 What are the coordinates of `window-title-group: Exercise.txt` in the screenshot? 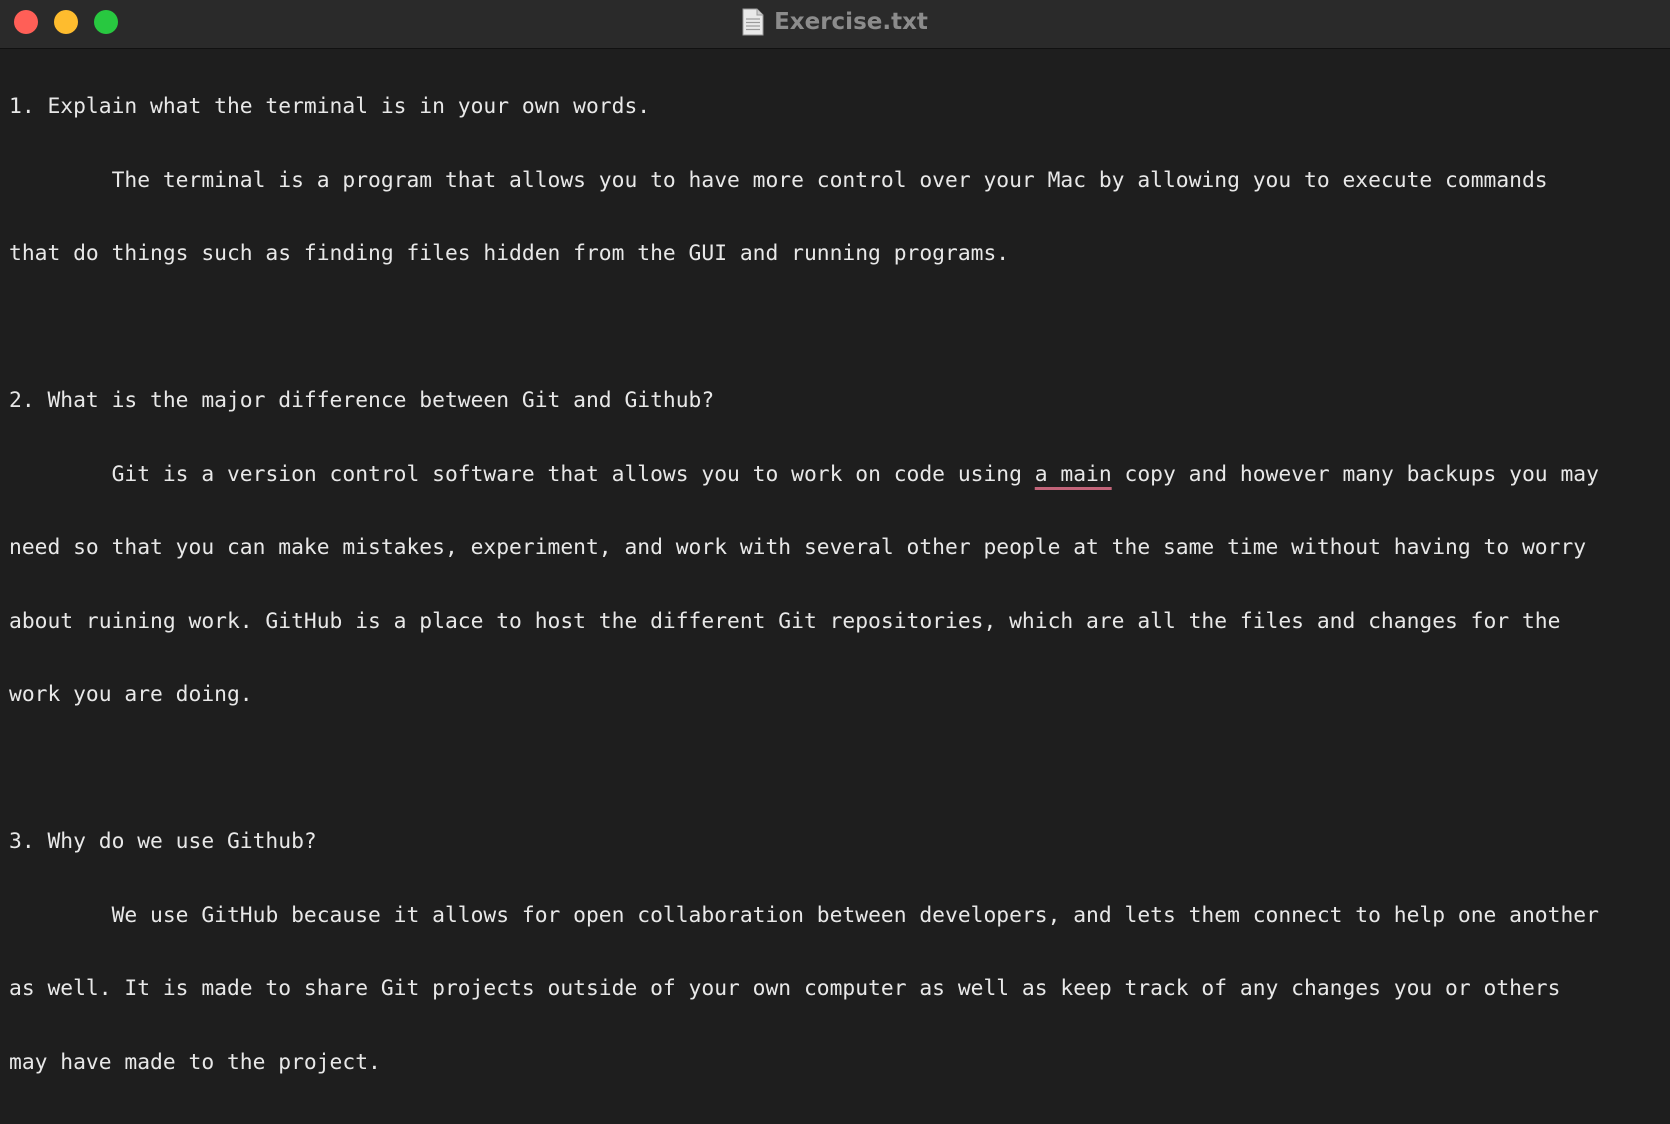 It's located at (835, 22).